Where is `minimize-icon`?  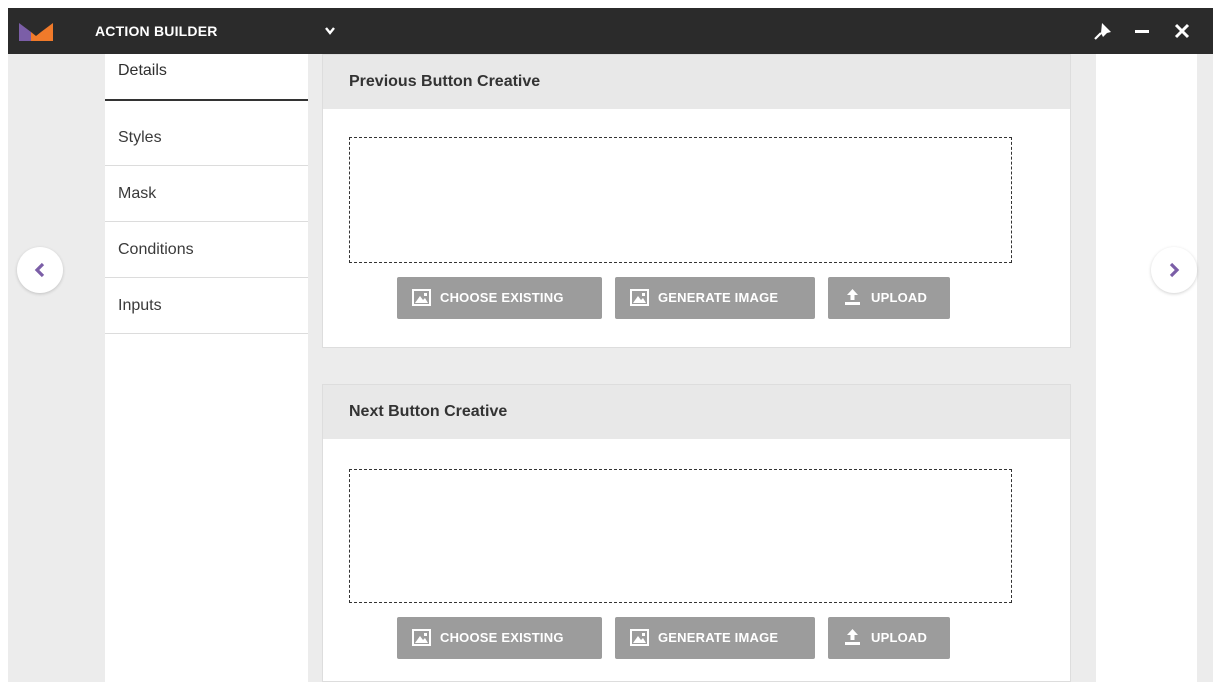
minimize-icon is located at coordinates (1142, 31).